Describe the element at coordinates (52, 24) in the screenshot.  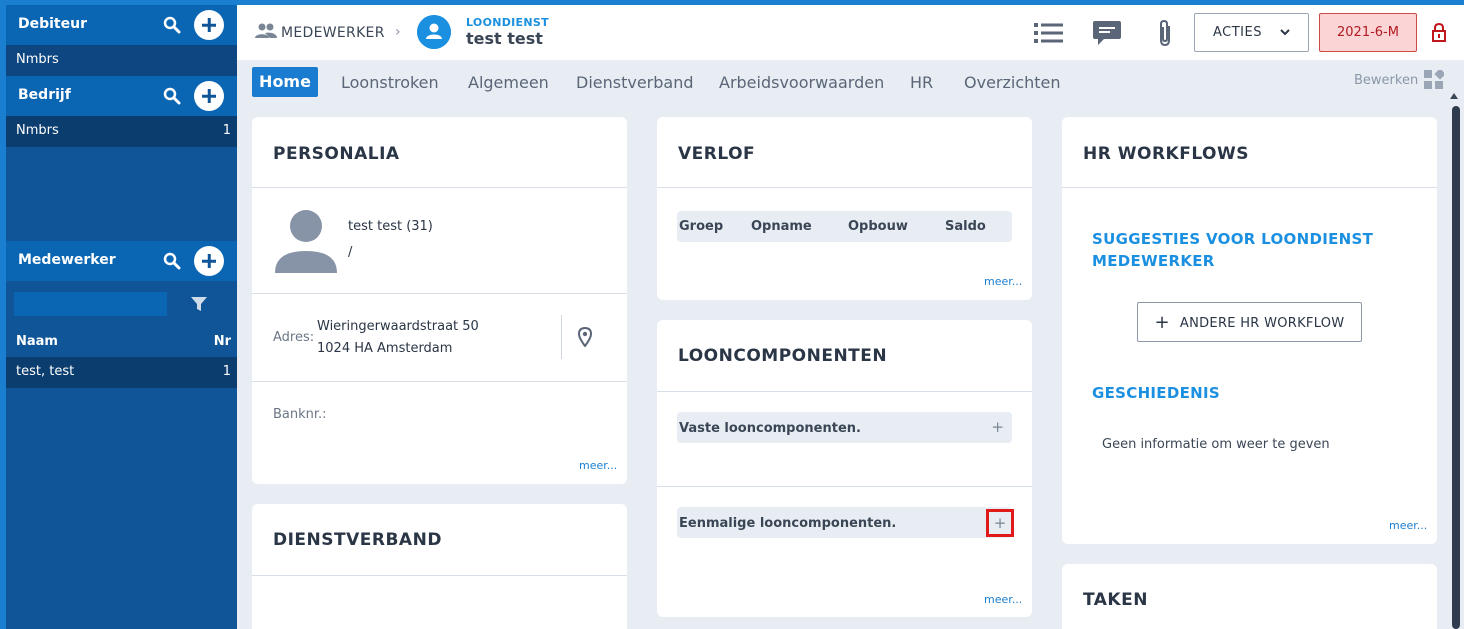
I see `debiteur-title: Debiteur` at that location.